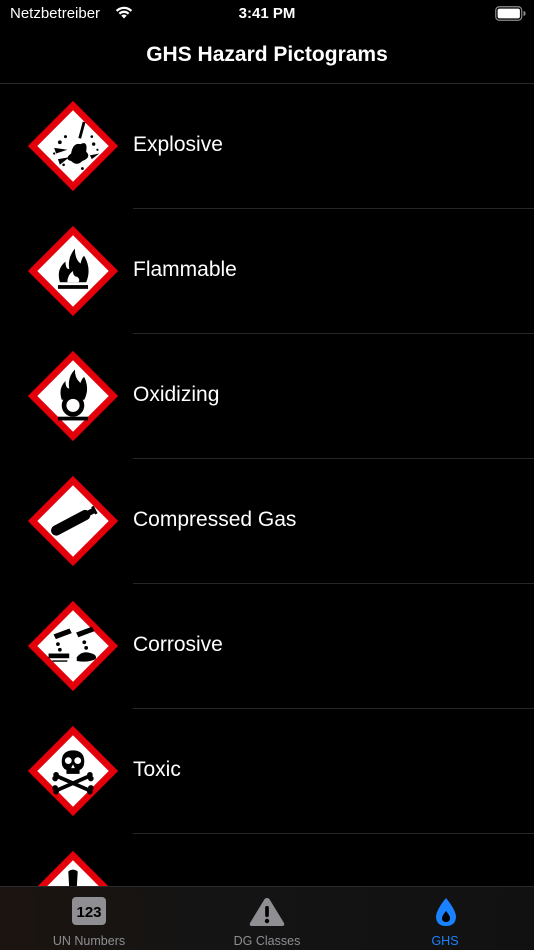  What do you see at coordinates (446, 914) in the screenshot?
I see `drop-icon` at bounding box center [446, 914].